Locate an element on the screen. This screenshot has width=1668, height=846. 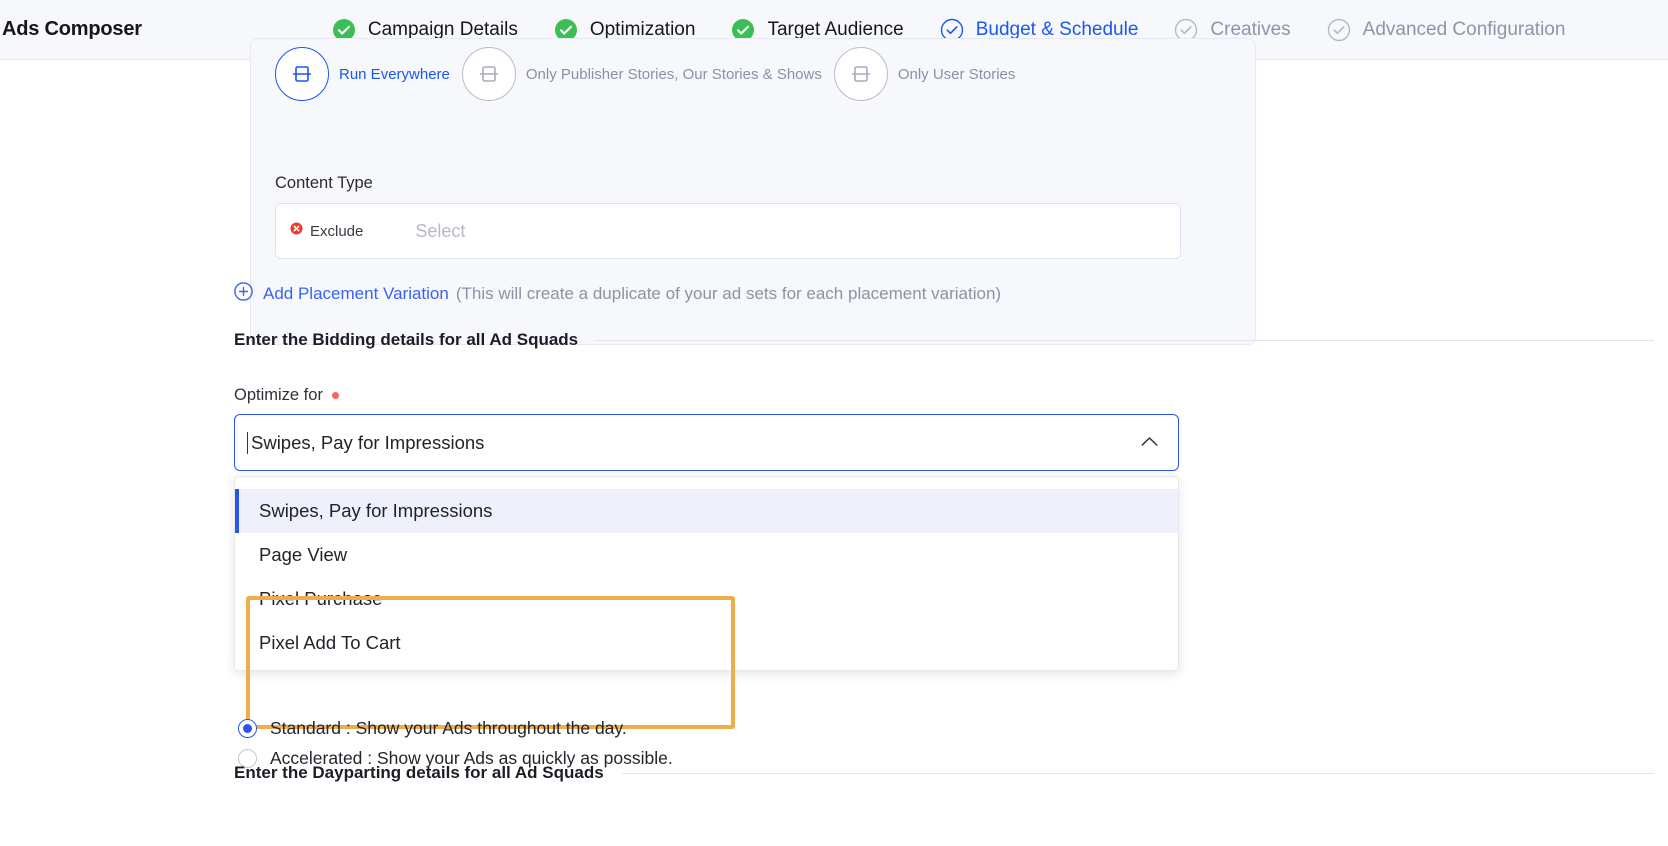
chevron-up-icon is located at coordinates (1149, 443).